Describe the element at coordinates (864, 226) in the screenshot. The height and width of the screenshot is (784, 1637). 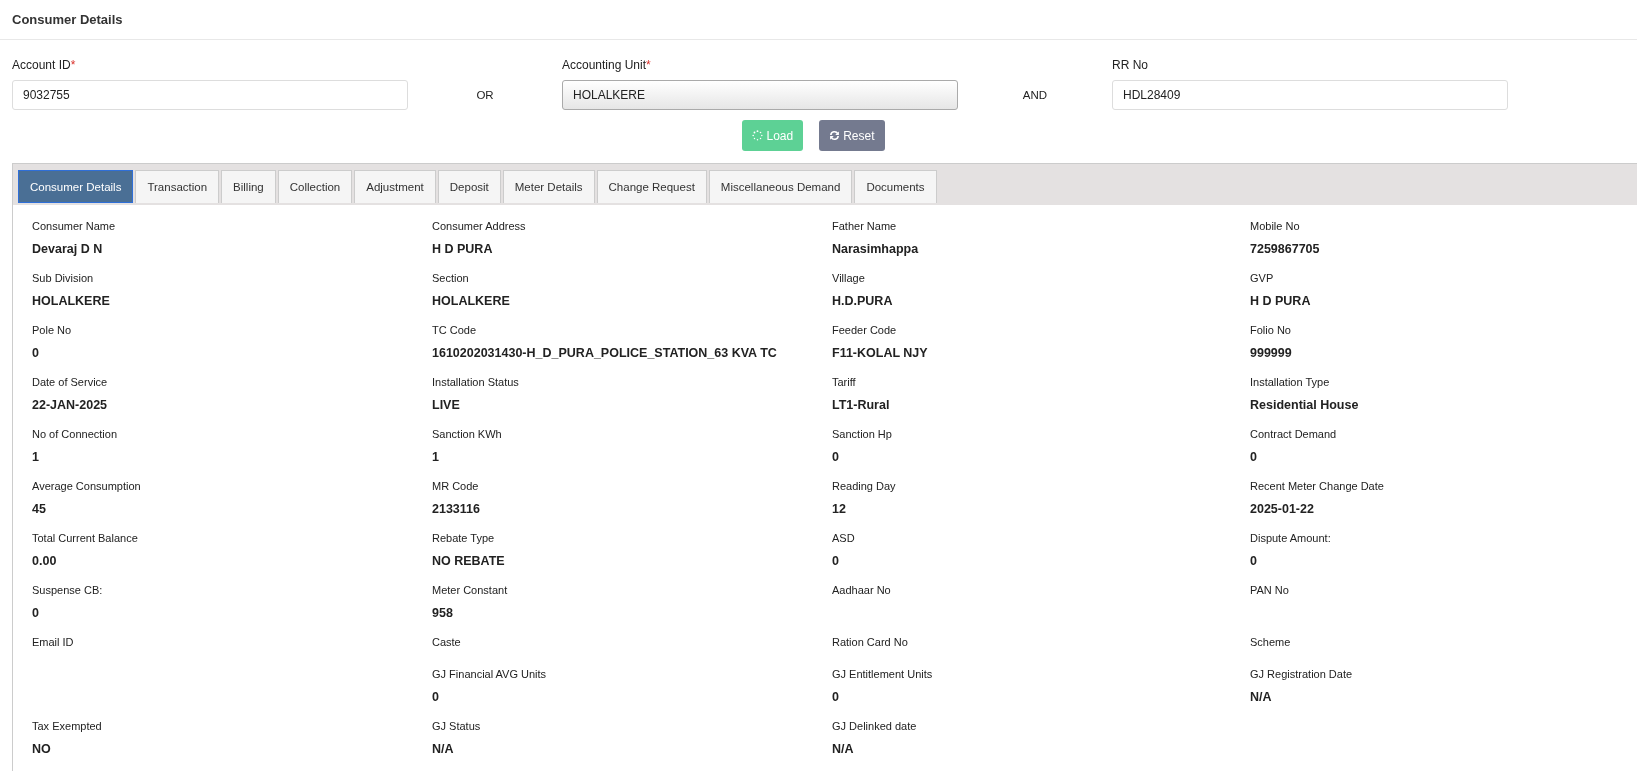
I see `detail-label: Father Name` at that location.